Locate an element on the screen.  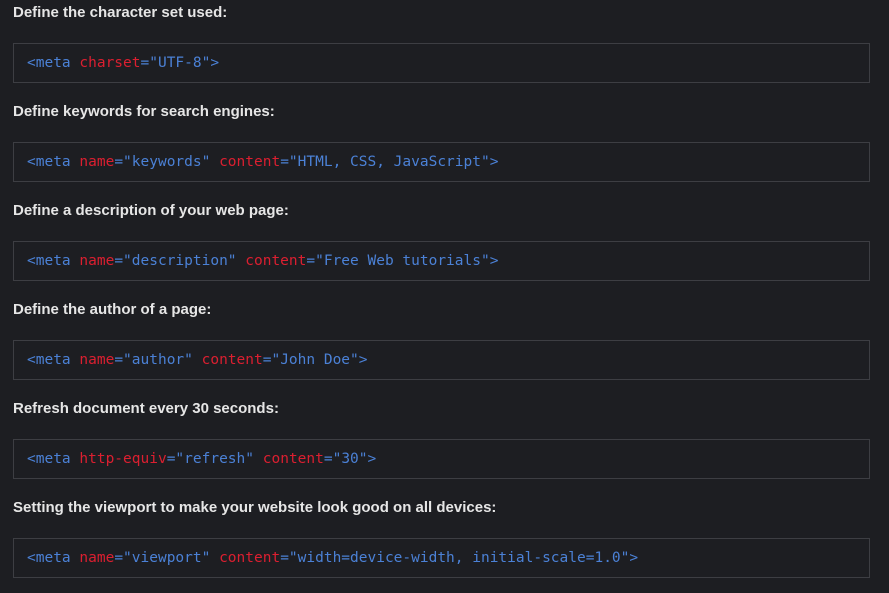
code-token-val: ="refresh" is located at coordinates (210, 459).